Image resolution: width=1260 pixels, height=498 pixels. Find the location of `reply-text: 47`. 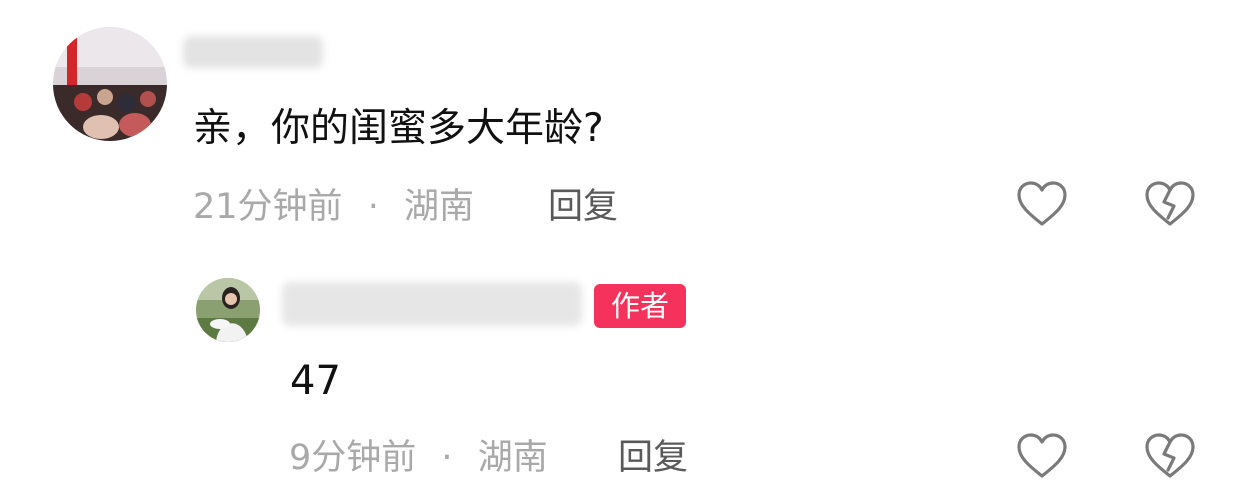

reply-text: 47 is located at coordinates (315, 381).